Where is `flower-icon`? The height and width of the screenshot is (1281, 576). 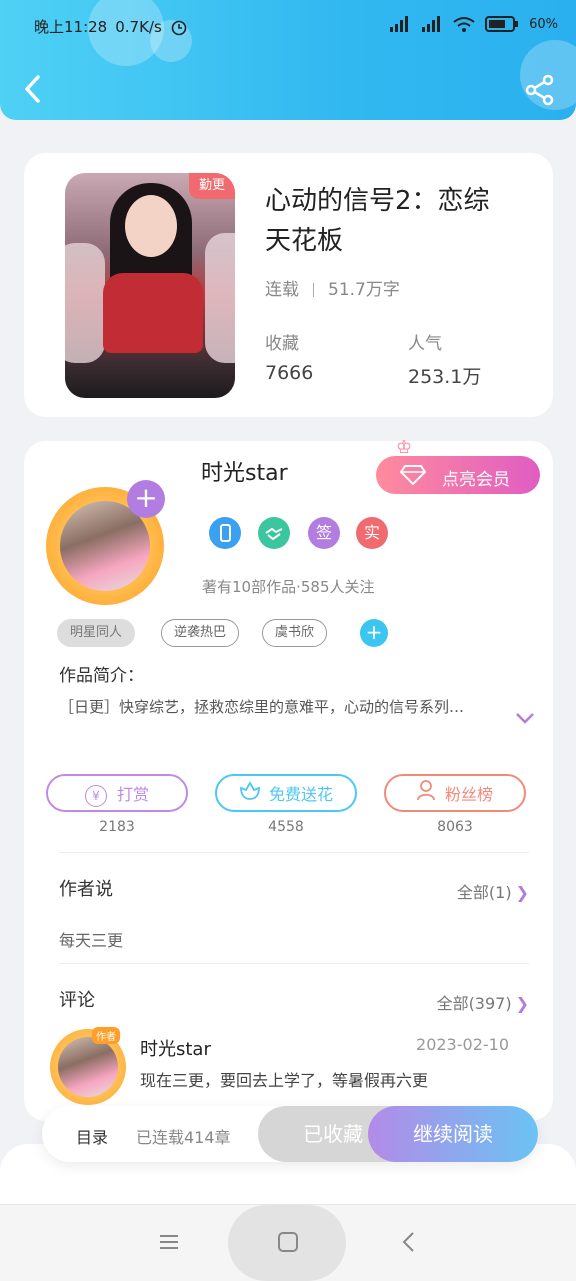 flower-icon is located at coordinates (250, 796).